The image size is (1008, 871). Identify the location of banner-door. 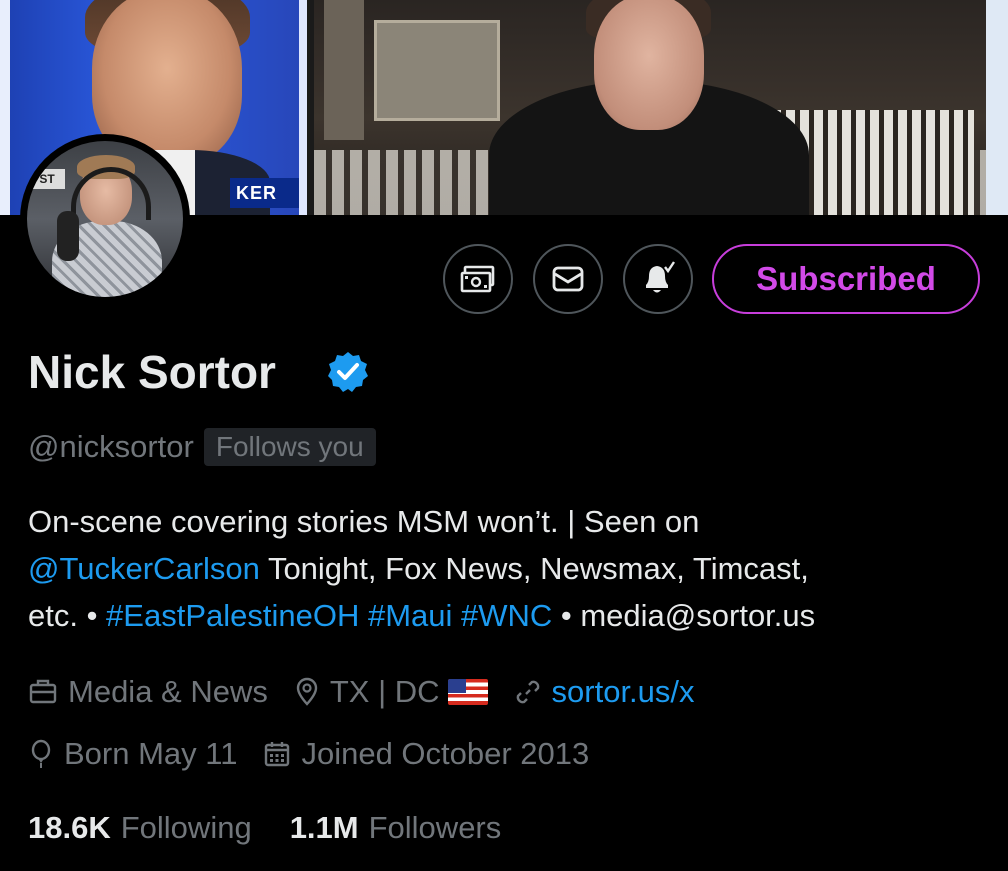
(344, 70).